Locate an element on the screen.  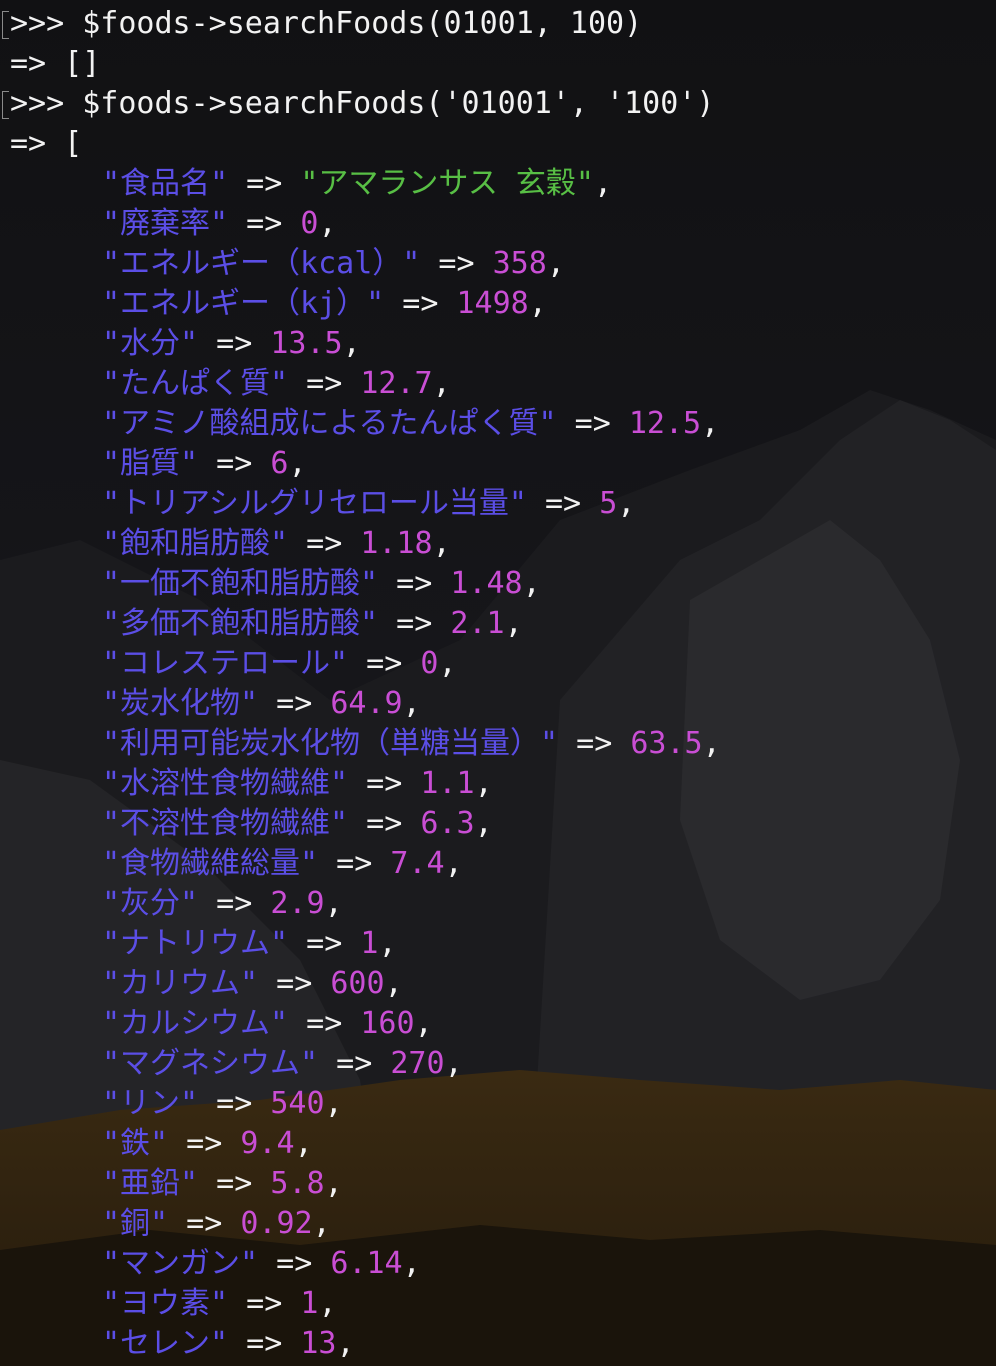
result-entry: "食物繊維総量" => 7.4, is located at coordinates (282, 864).